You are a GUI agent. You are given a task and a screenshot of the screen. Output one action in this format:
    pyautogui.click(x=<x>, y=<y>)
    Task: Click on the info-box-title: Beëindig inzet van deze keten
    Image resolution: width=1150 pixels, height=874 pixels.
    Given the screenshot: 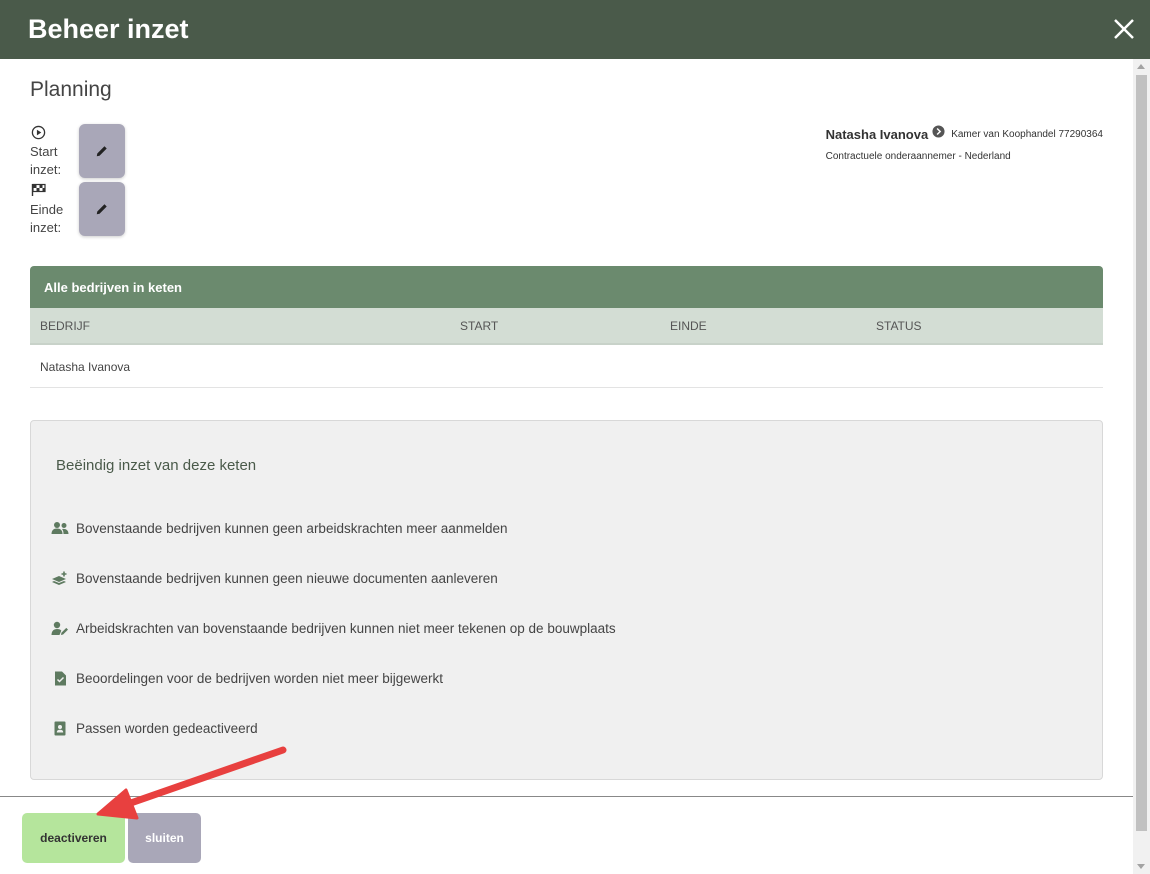 What is the action you would take?
    pyautogui.click(x=156, y=465)
    